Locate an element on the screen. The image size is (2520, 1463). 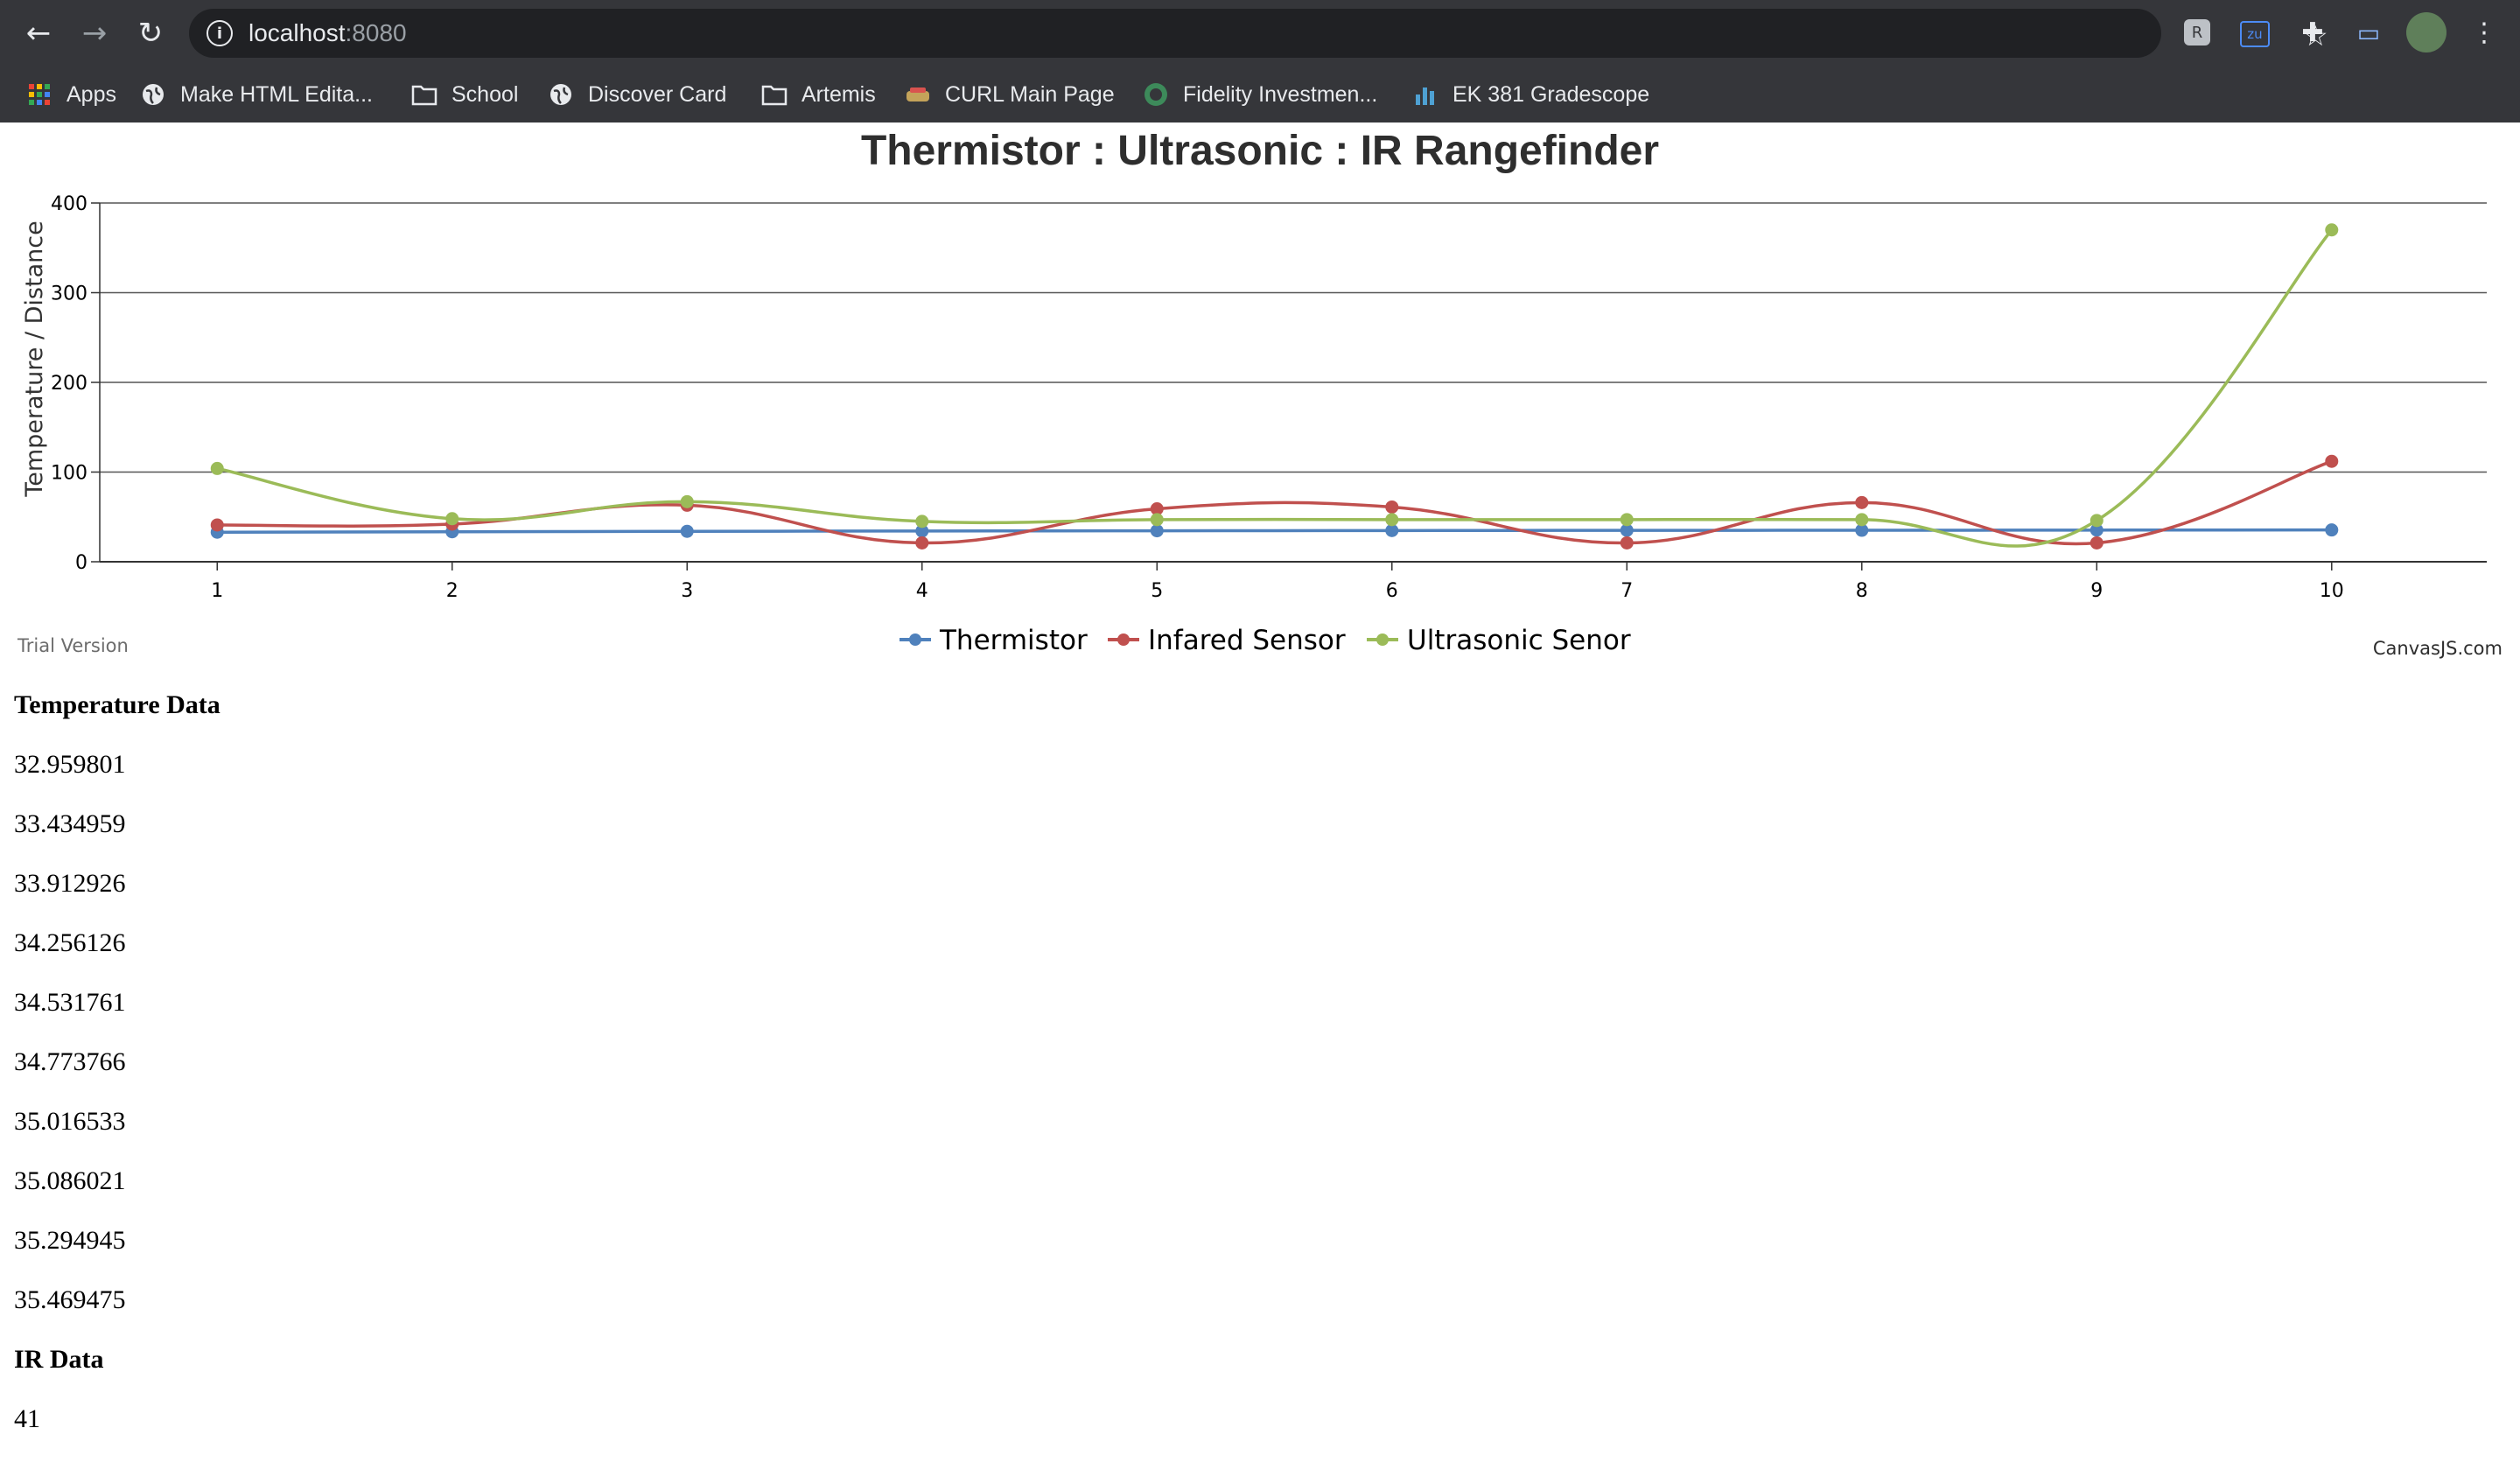
browser-menu-icon: ⋮ is located at coordinates (2484, 32).